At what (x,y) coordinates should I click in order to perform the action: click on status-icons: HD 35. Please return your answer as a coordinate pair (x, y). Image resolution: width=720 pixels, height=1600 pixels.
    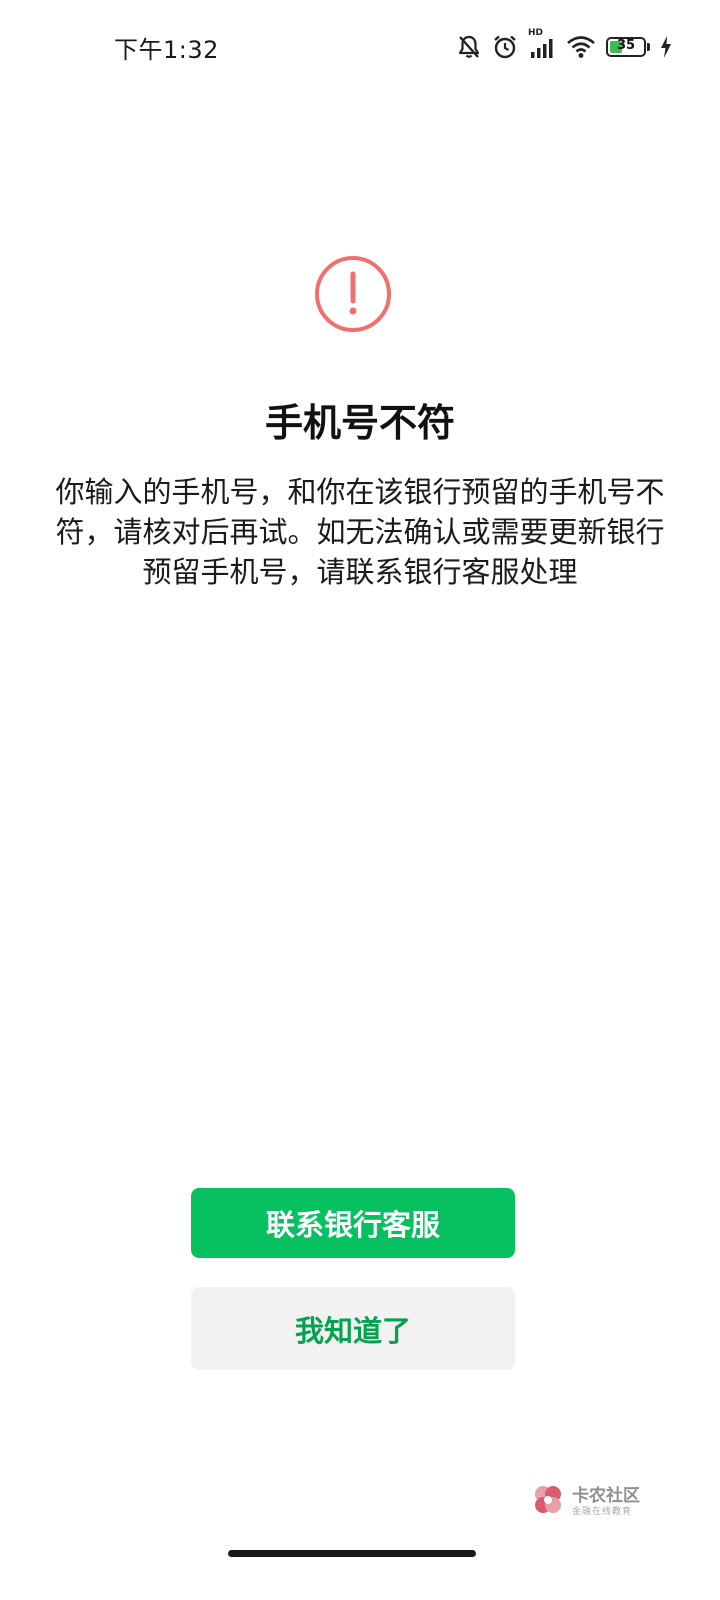
    Looking at the image, I should click on (564, 46).